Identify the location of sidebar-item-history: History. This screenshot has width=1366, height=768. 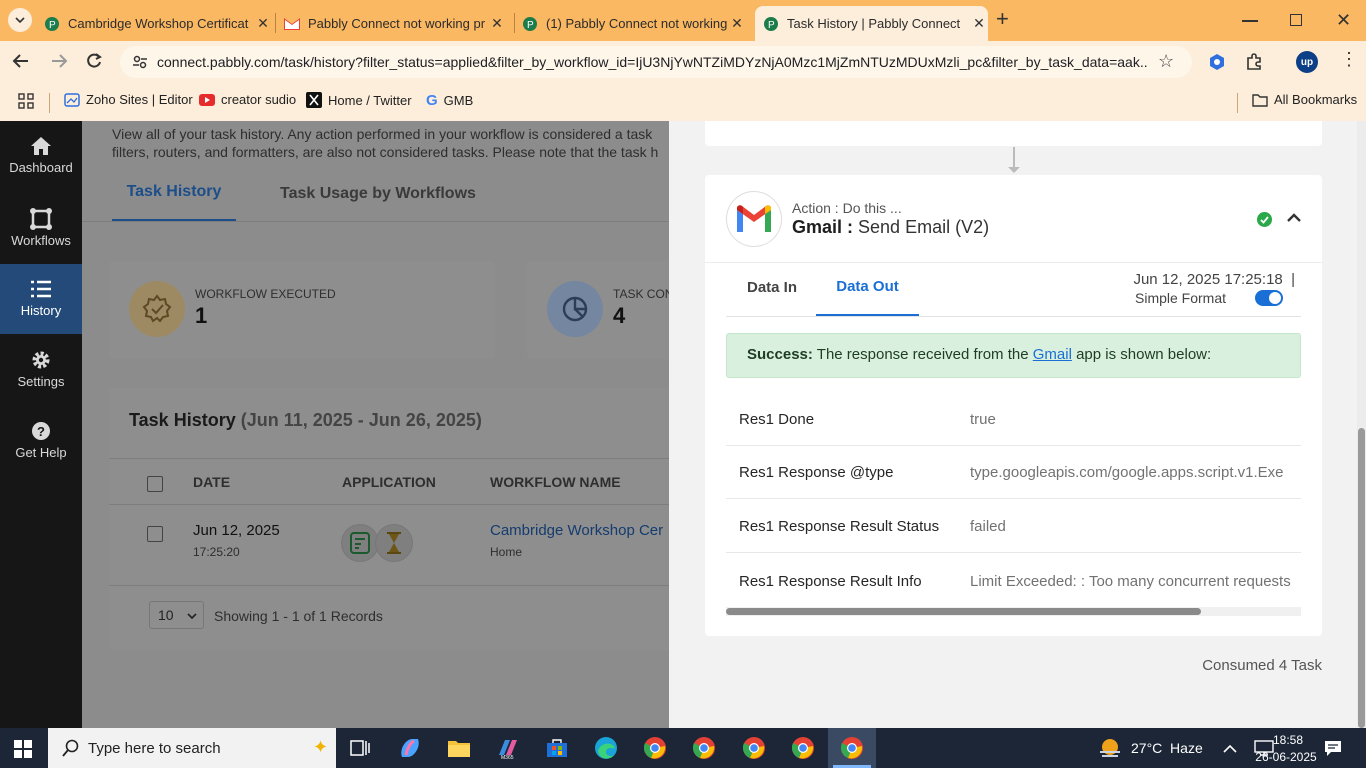
(41, 299).